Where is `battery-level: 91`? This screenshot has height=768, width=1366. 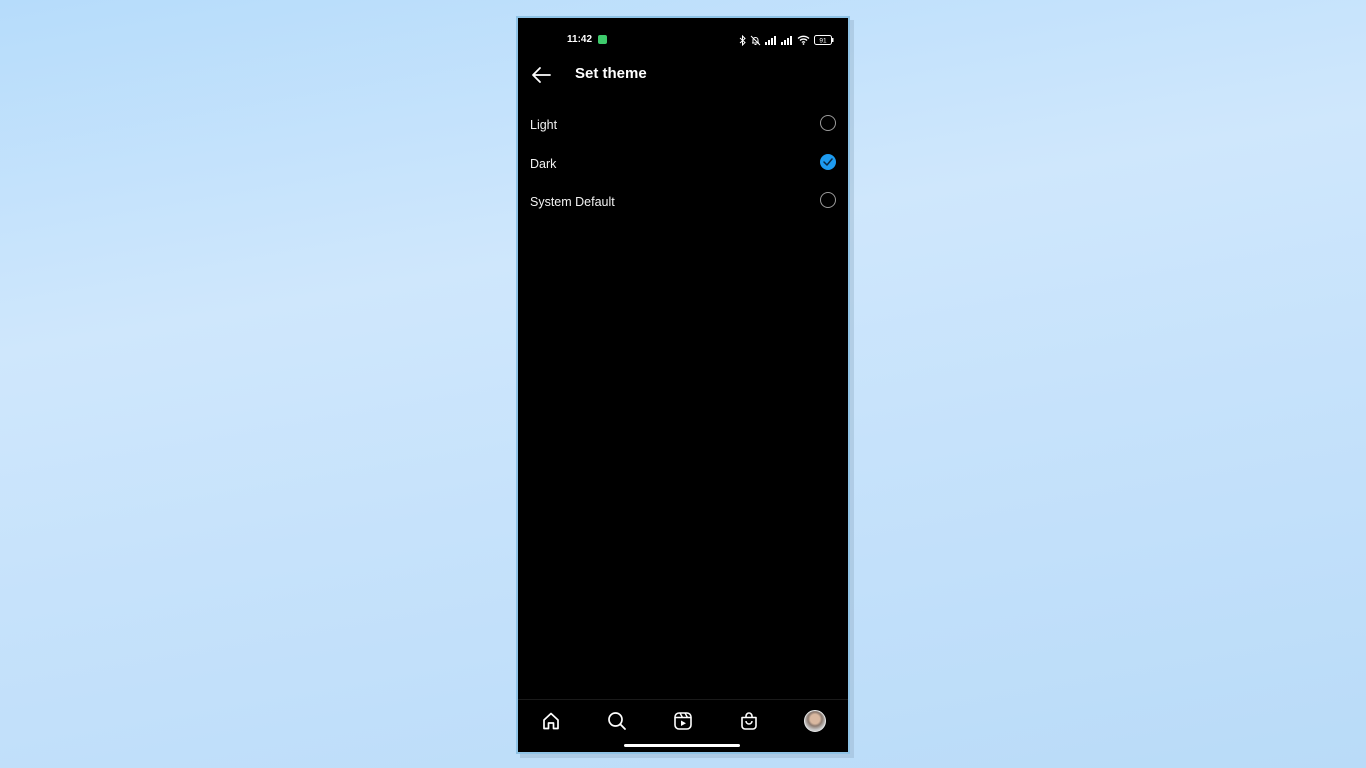
battery-level: 91 is located at coordinates (823, 41).